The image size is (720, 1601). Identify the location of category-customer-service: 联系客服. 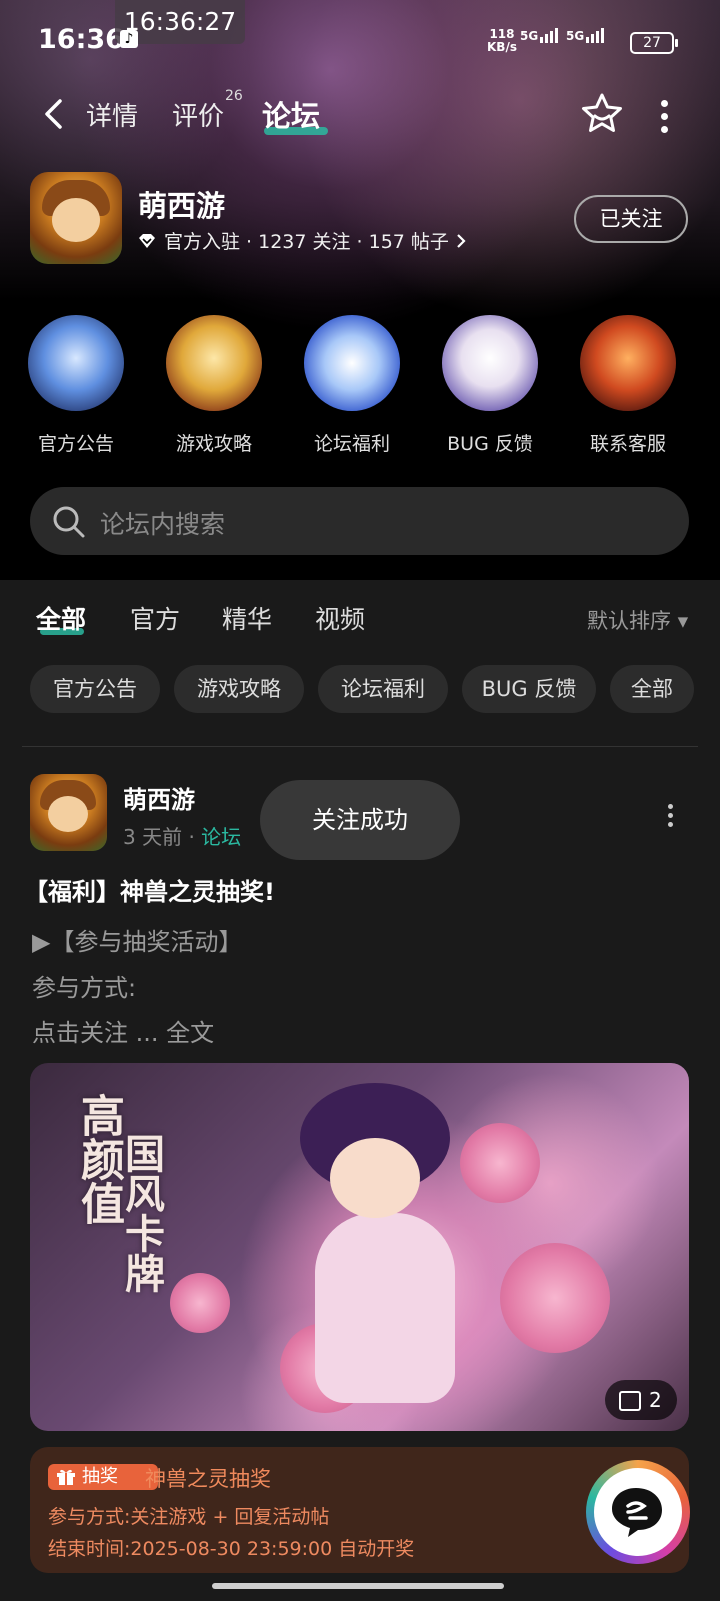
(628, 385).